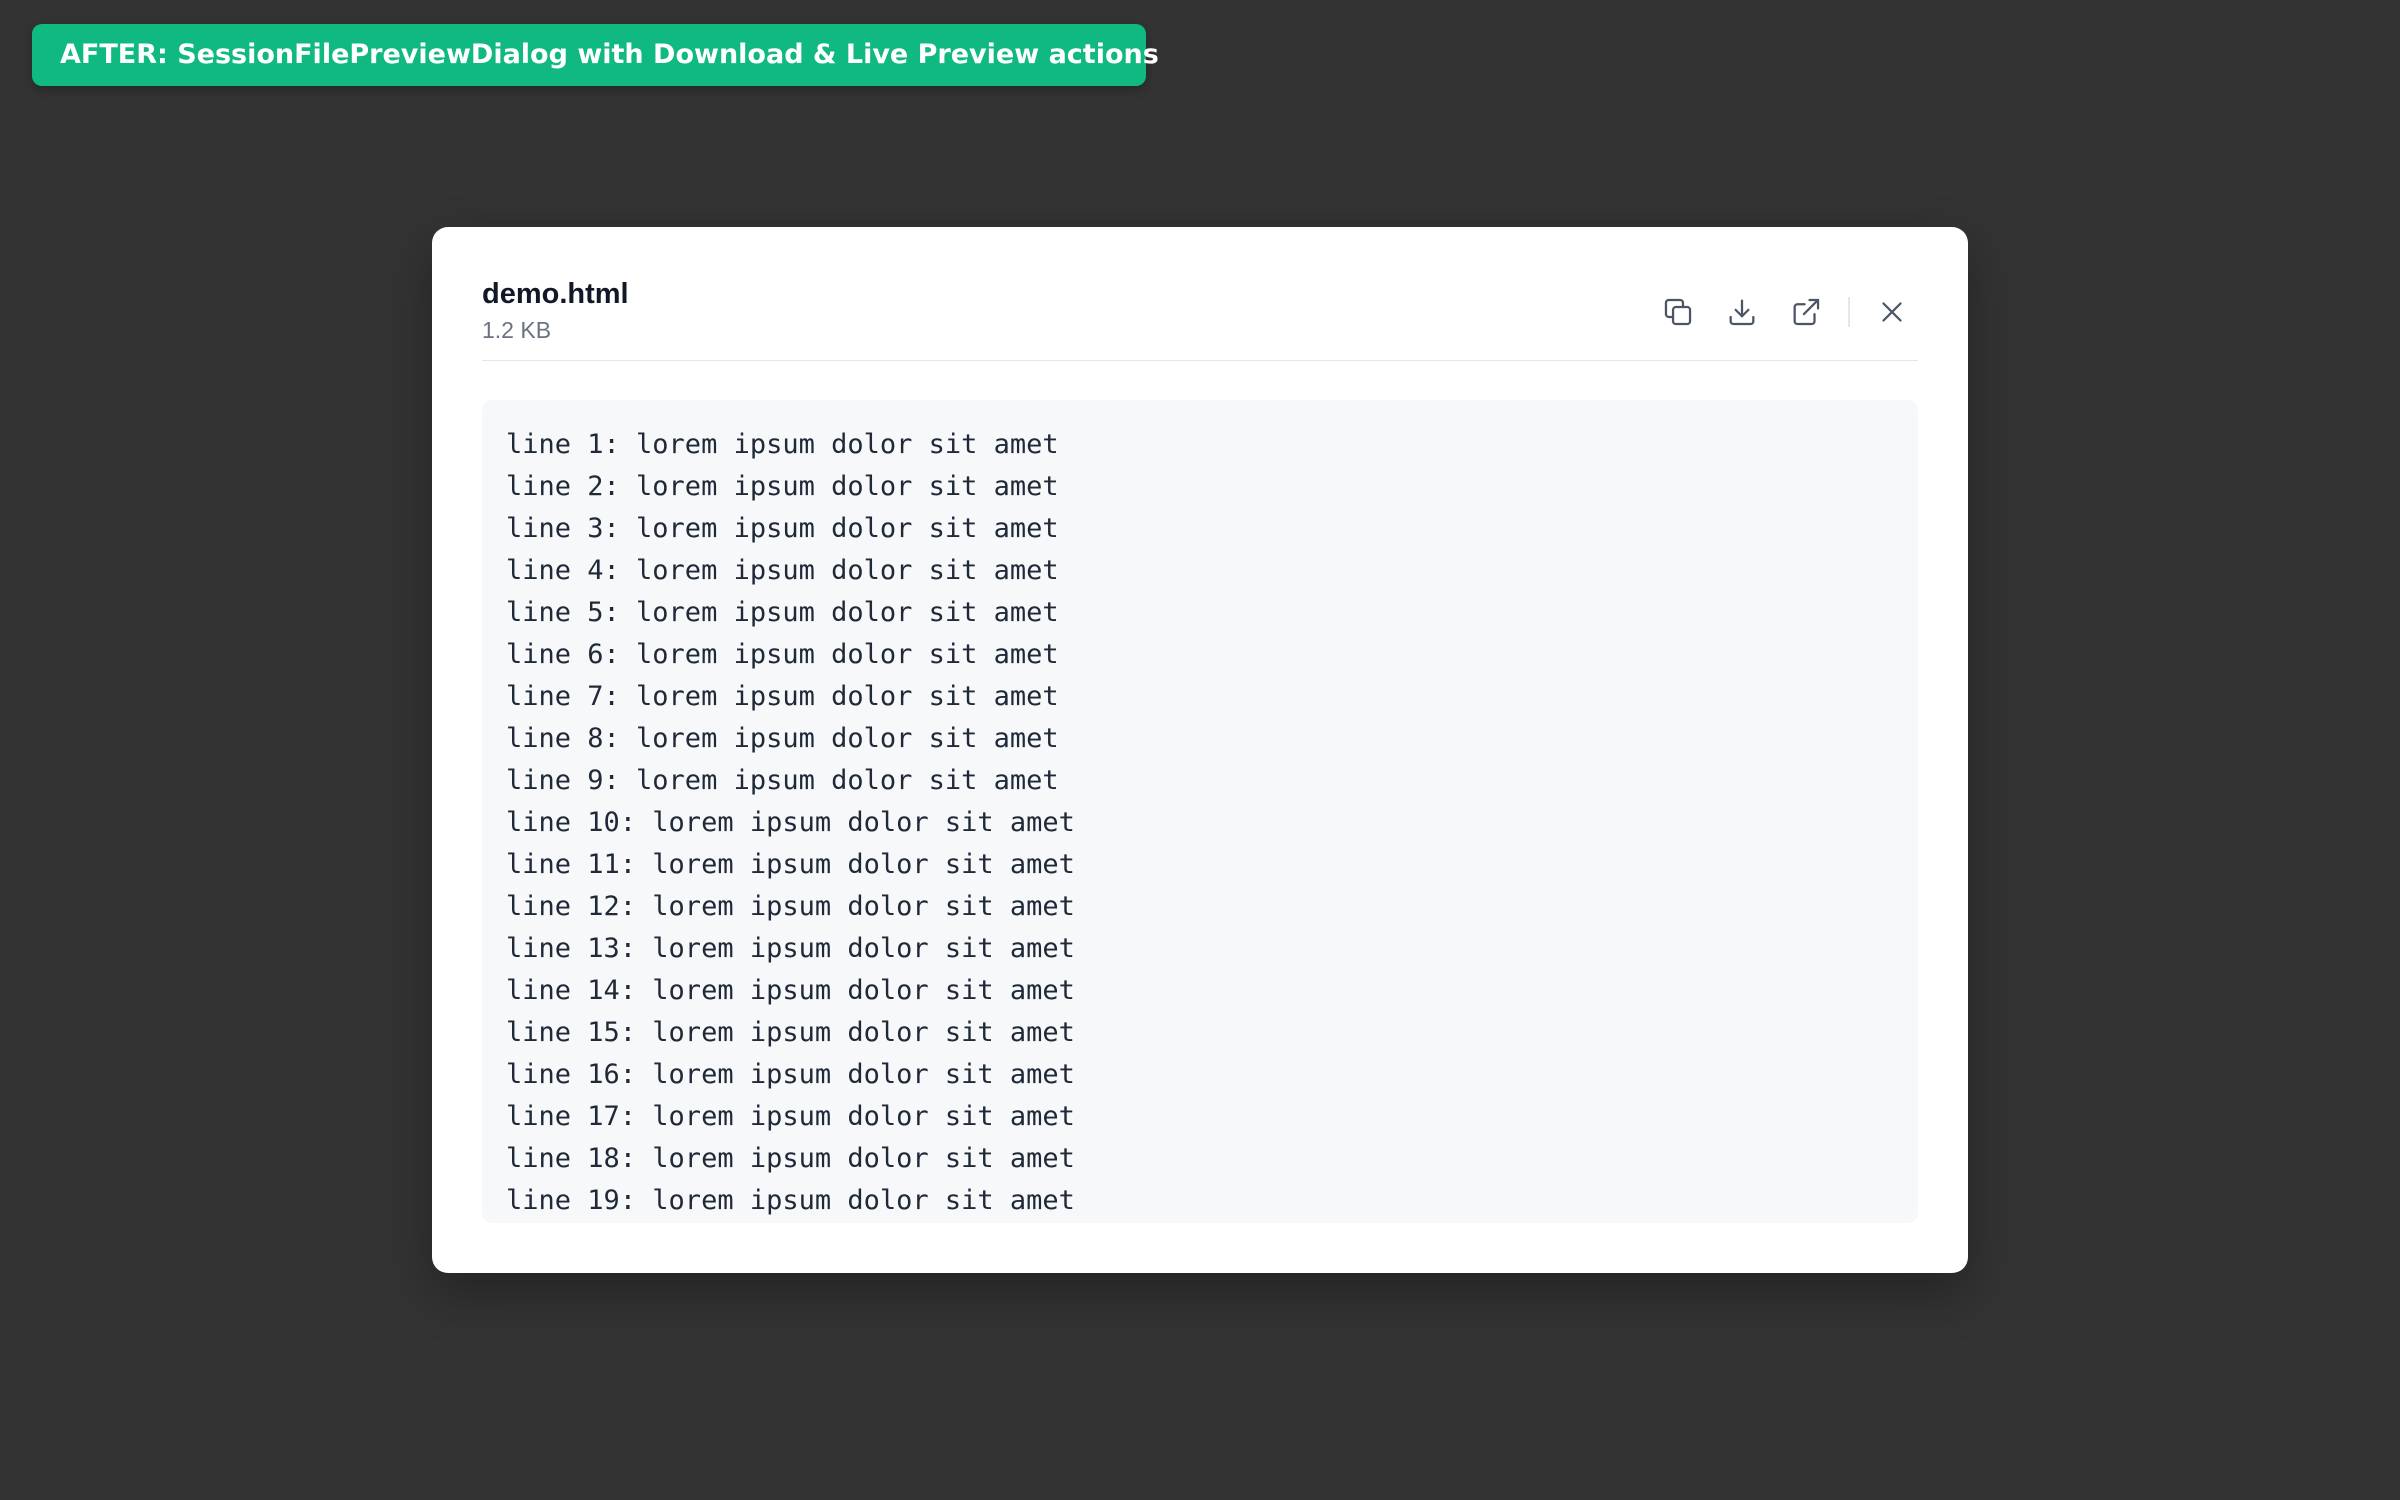 This screenshot has width=2400, height=1500. I want to click on external-link-icon, so click(1806, 312).